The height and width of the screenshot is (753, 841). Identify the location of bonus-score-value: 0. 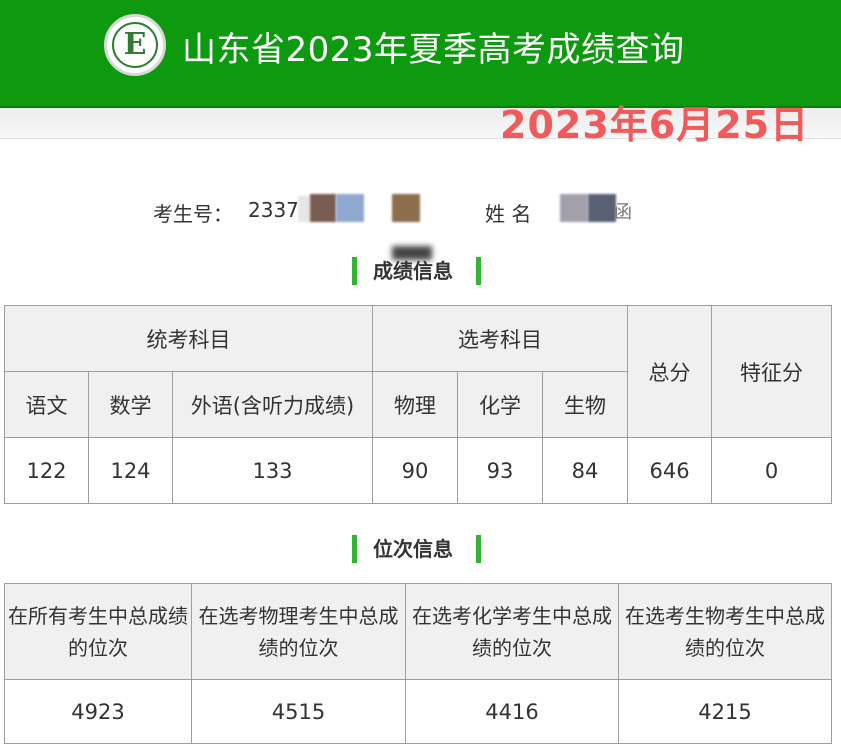
(772, 470).